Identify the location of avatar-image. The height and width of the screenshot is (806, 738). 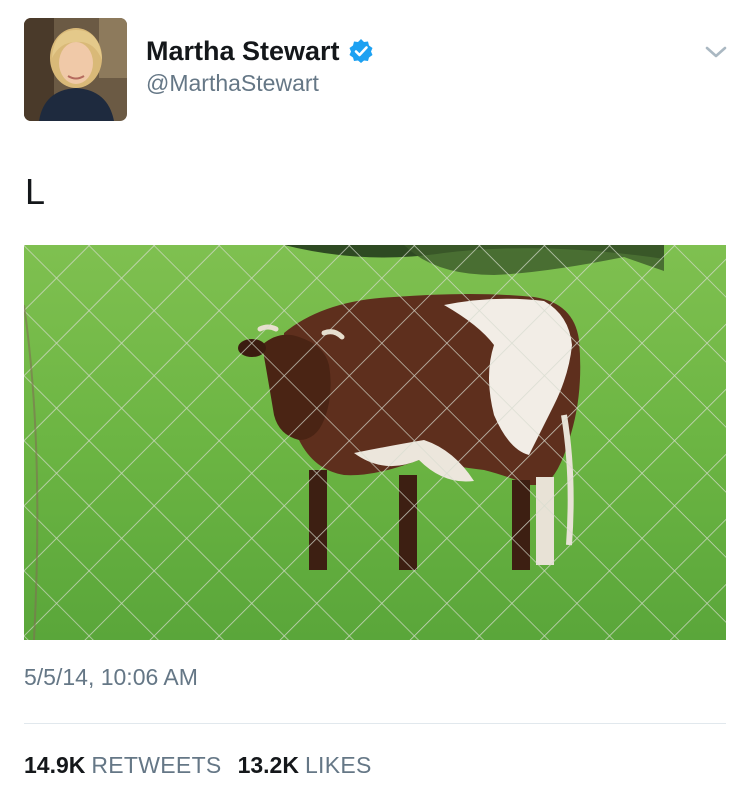
(75, 69).